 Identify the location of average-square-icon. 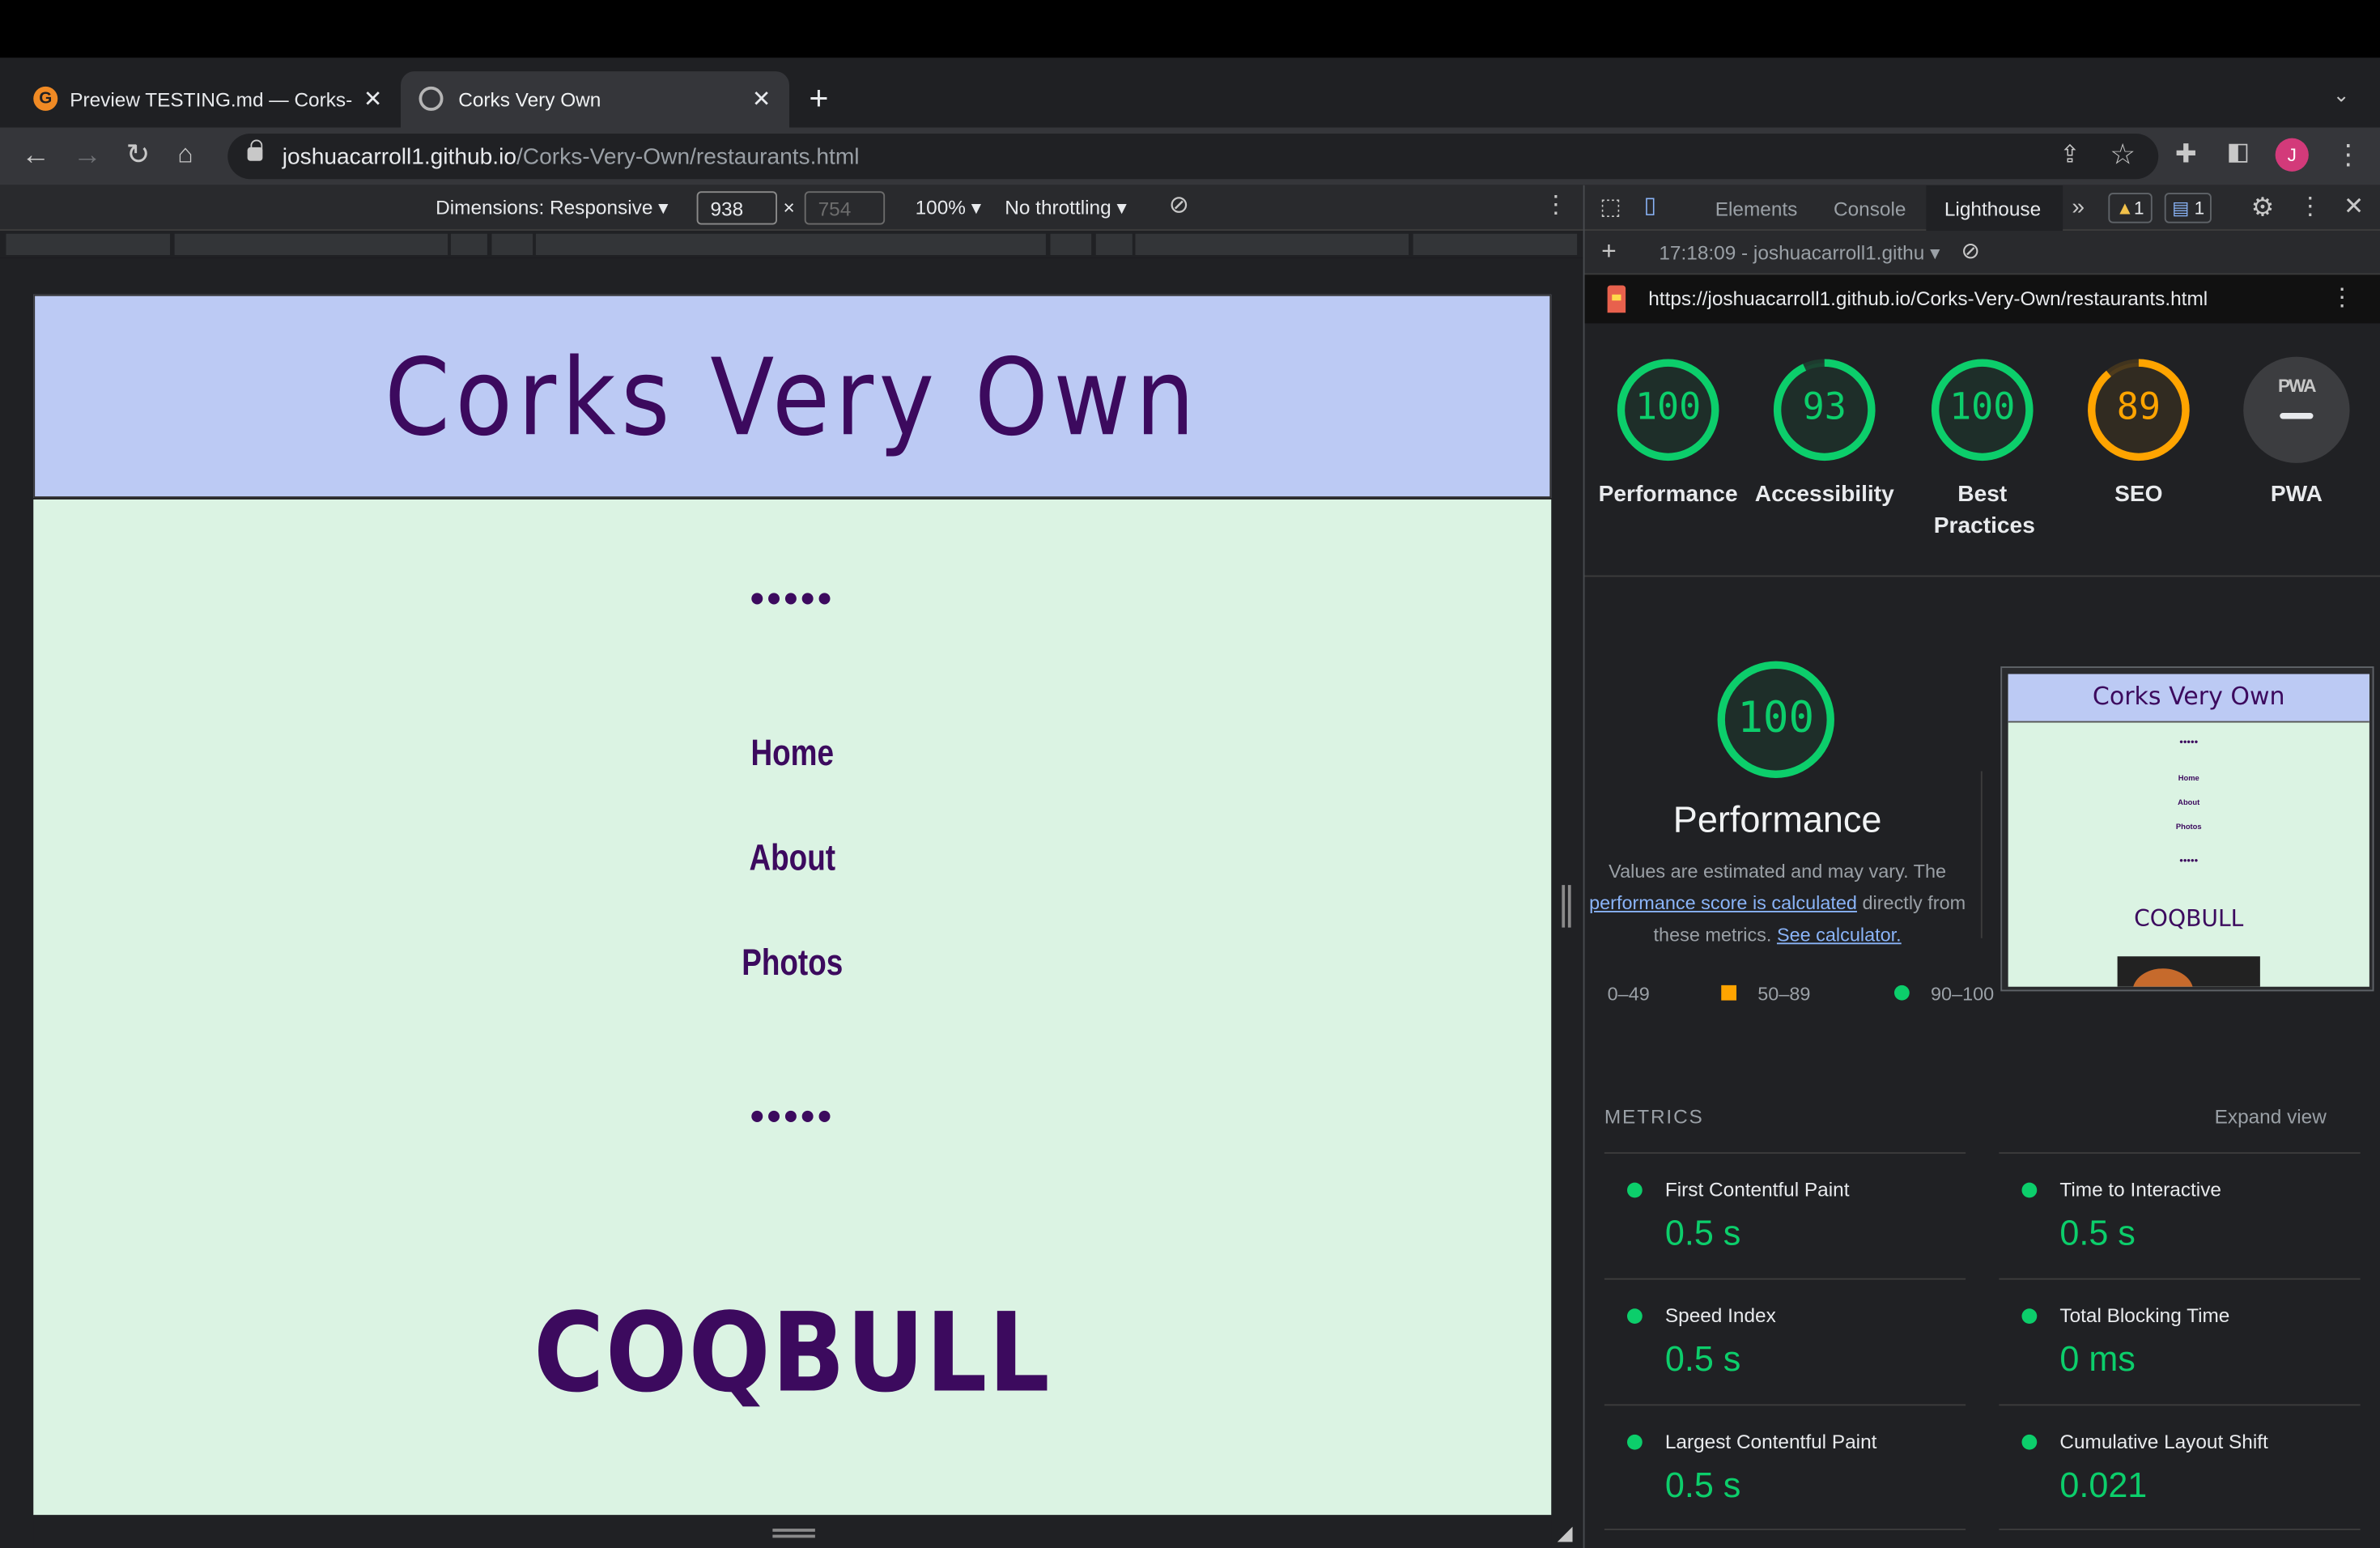
(1729, 993).